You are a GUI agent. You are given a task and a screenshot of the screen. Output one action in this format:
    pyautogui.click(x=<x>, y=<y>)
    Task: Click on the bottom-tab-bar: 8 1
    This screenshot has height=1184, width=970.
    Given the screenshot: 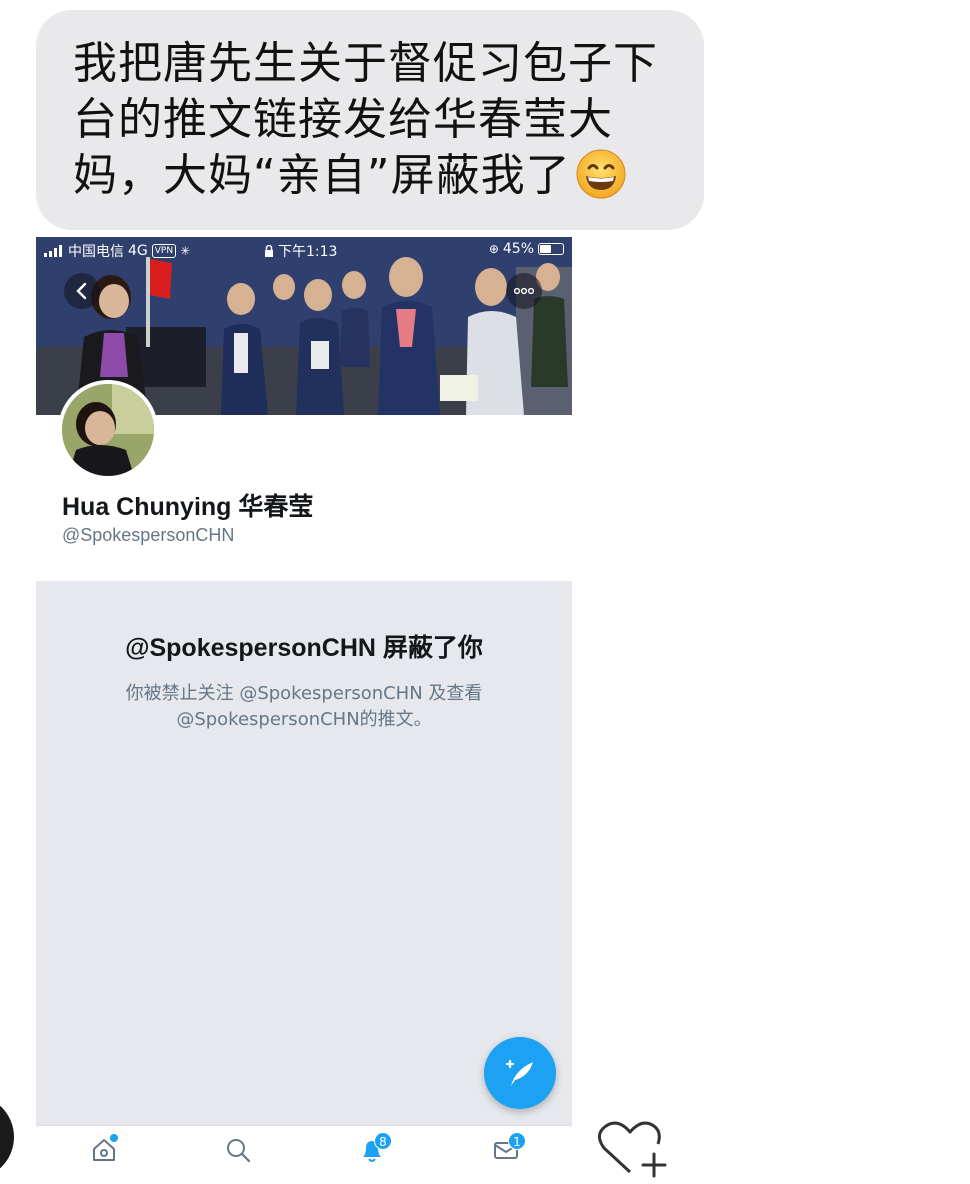 What is the action you would take?
    pyautogui.click(x=304, y=1151)
    